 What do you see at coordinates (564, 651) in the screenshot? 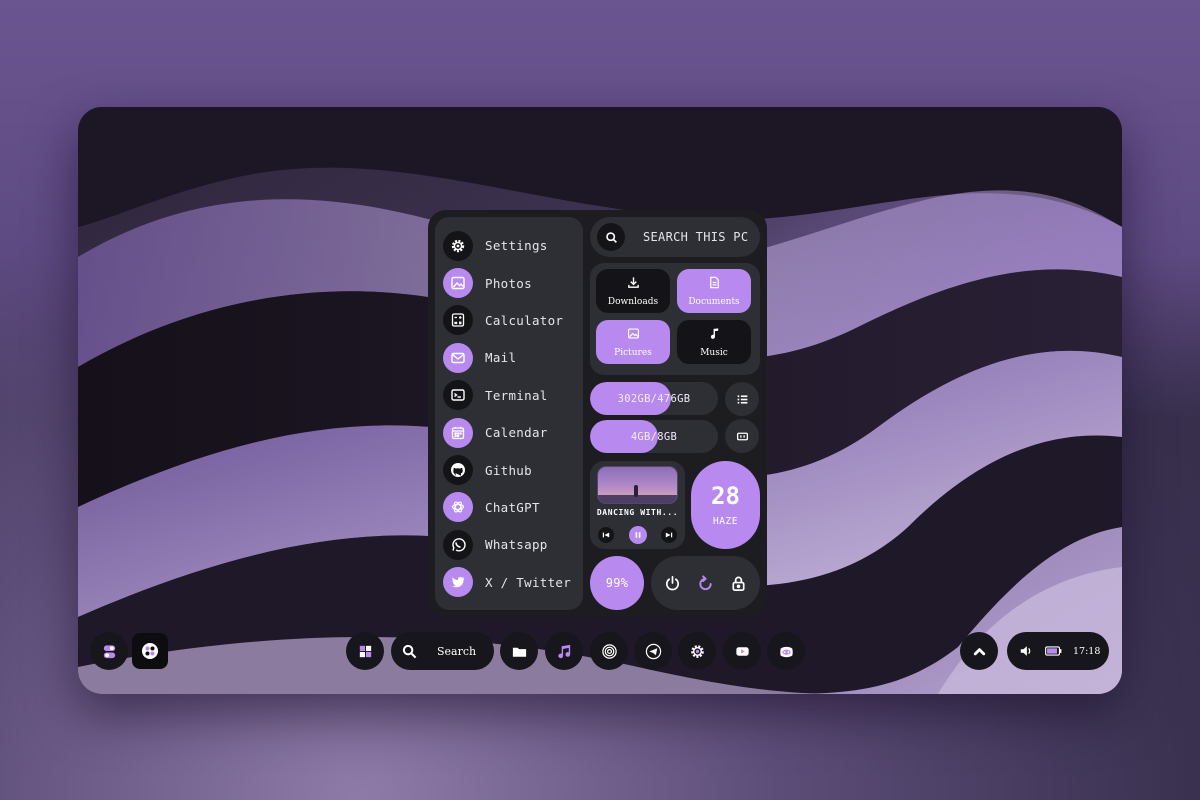
I see `music-icon` at bounding box center [564, 651].